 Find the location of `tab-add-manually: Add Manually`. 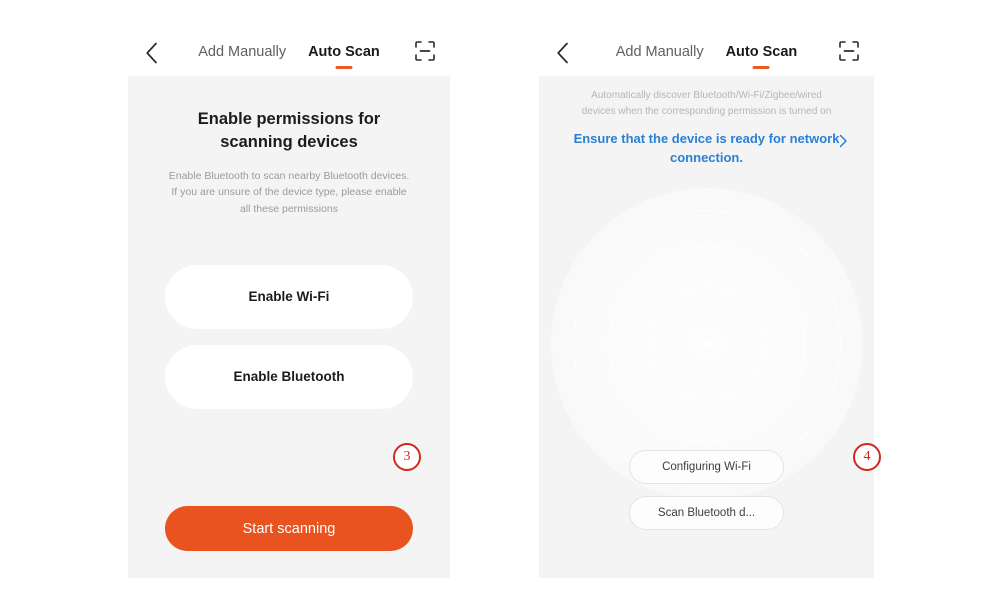

tab-add-manually: Add Manually is located at coordinates (242, 53).